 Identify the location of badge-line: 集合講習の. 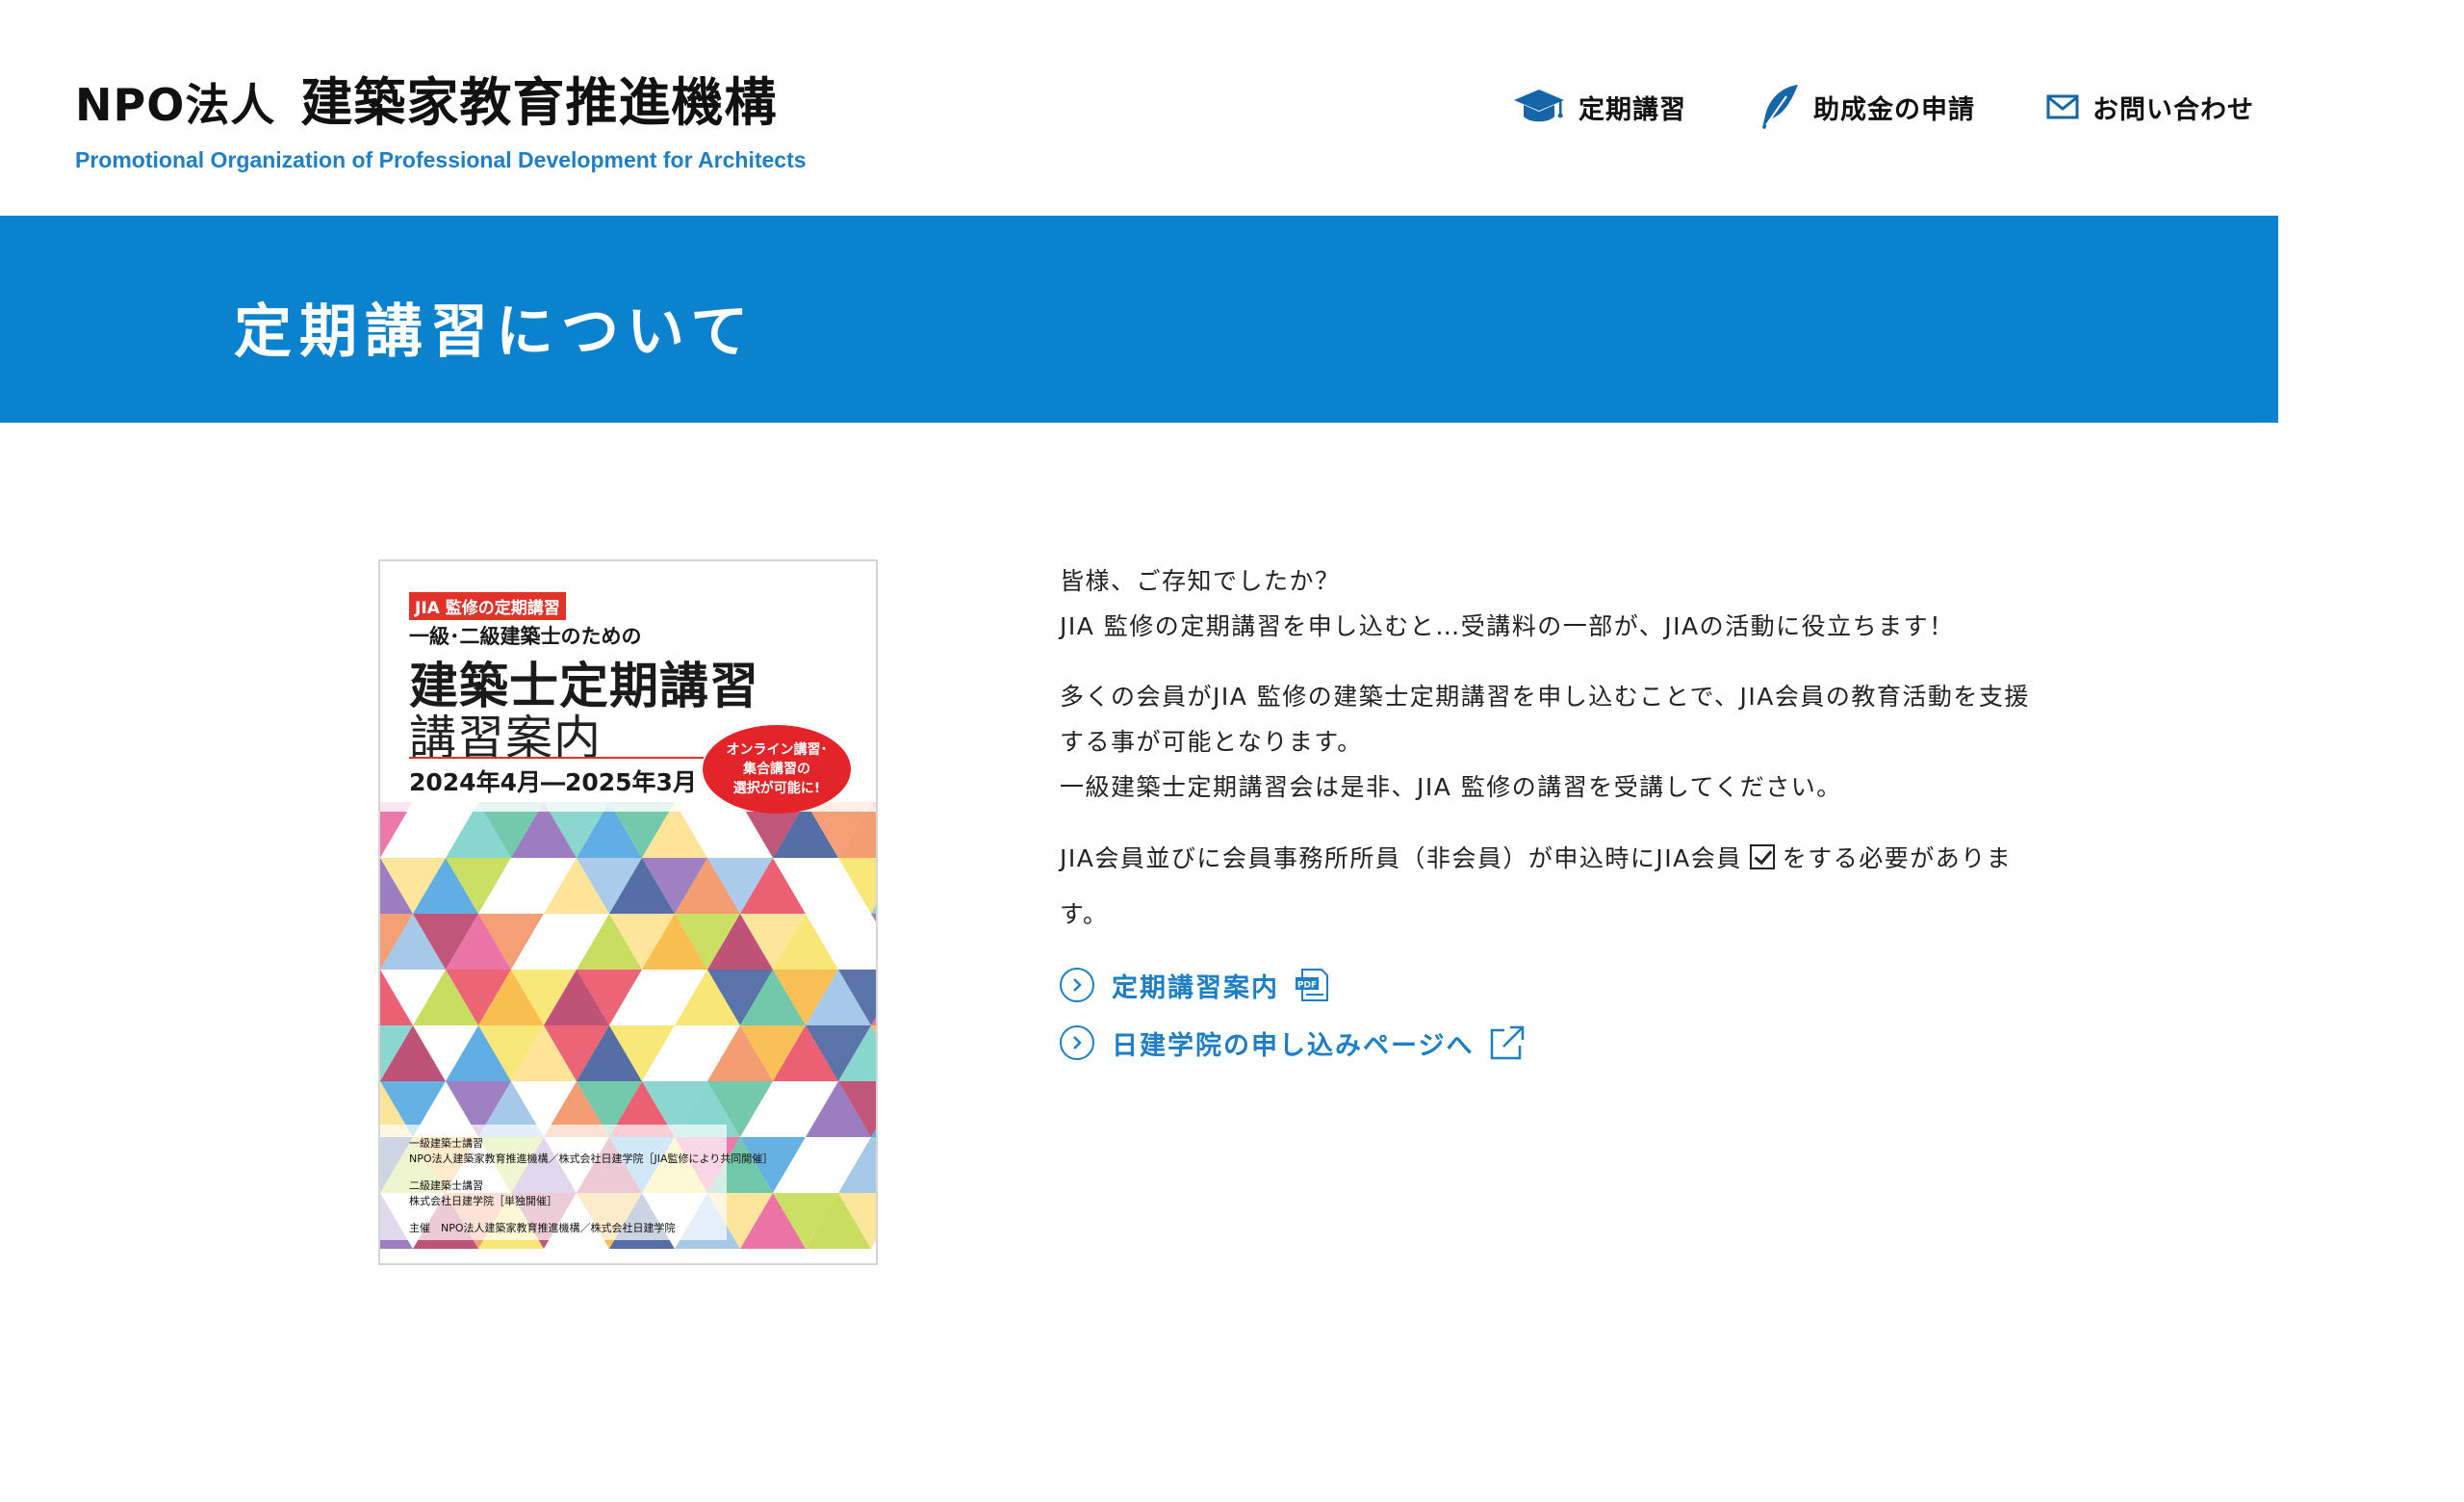
(776, 769).